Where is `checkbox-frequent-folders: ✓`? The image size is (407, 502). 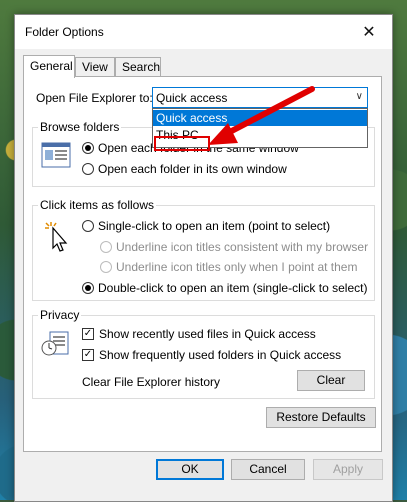
checkbox-frequent-folders: ✓ is located at coordinates (88, 355).